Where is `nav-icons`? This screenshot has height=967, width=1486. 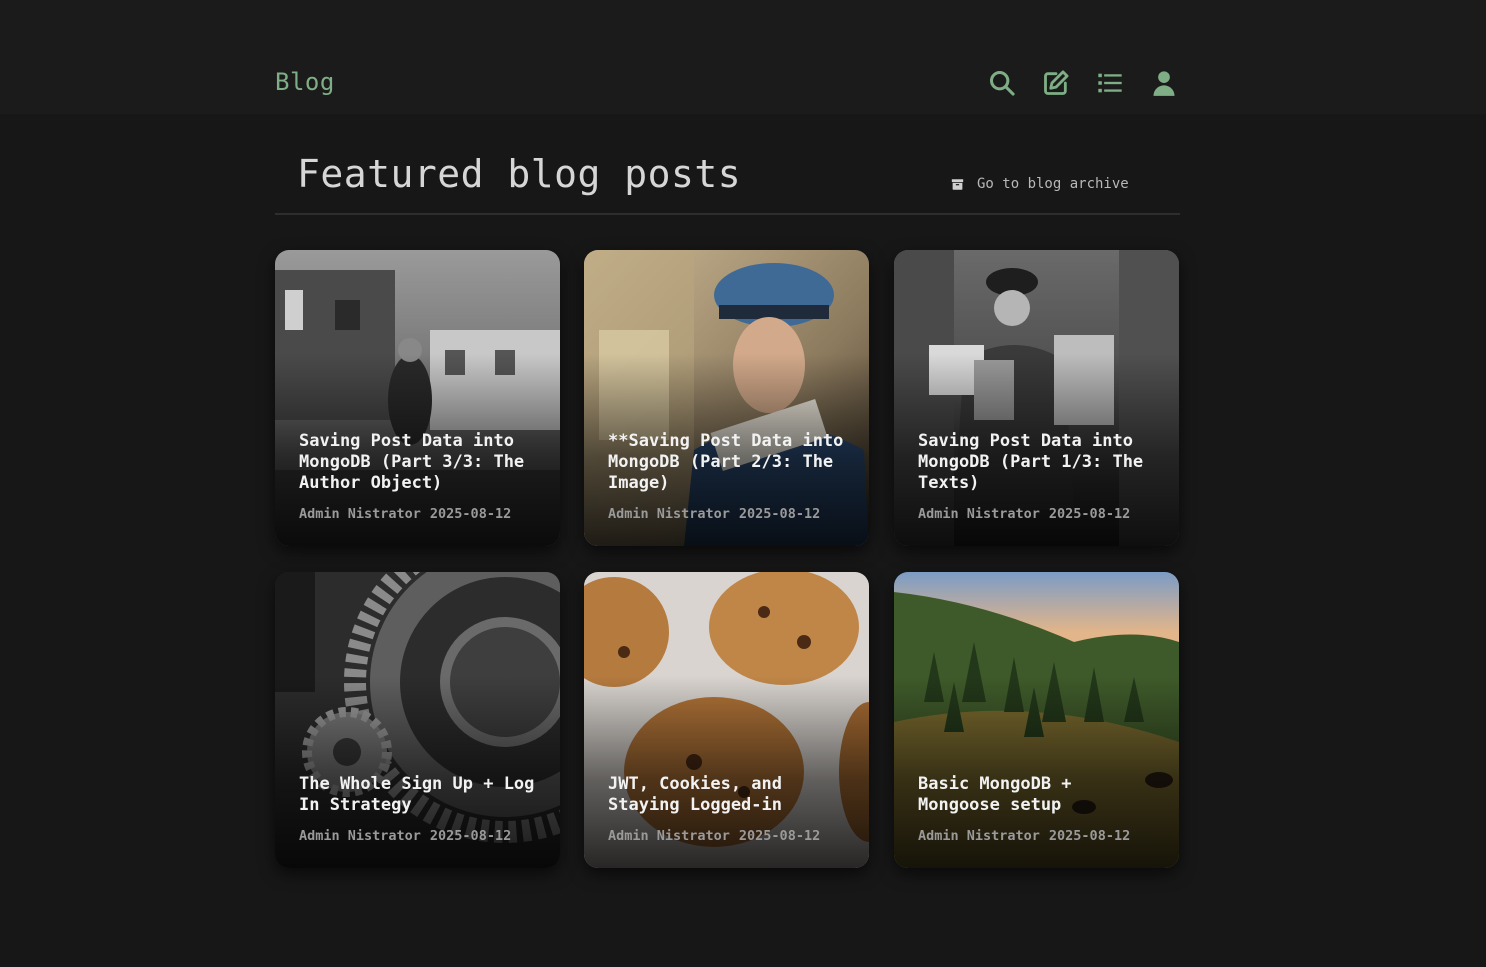 nav-icons is located at coordinates (1093, 83).